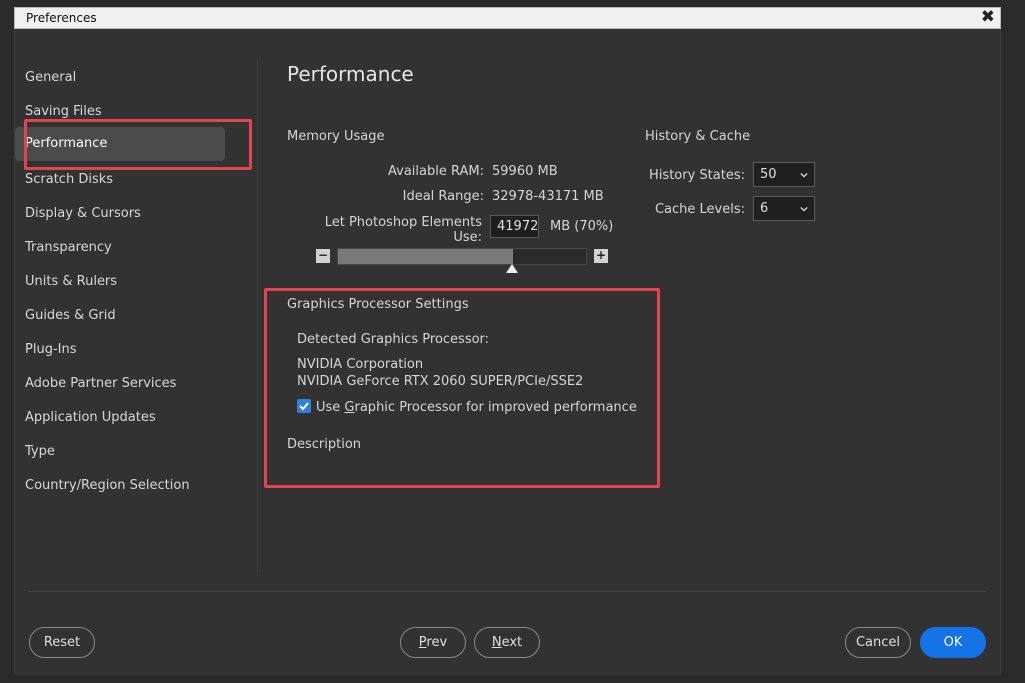 The height and width of the screenshot is (683, 1025). What do you see at coordinates (878, 642) in the screenshot?
I see `cancel-button: Cancel` at bounding box center [878, 642].